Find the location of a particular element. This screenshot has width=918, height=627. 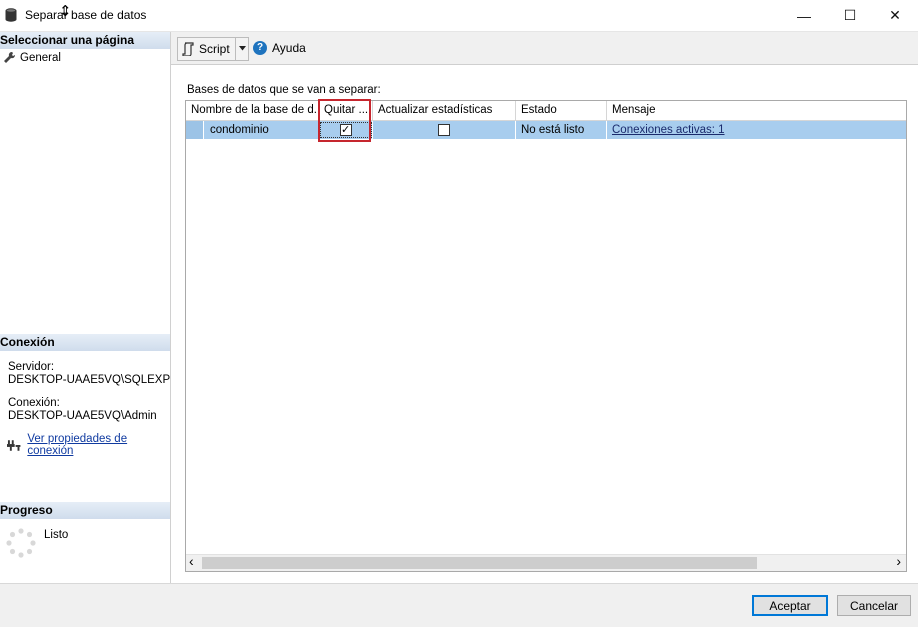

connection-value: DESKTOP-UAAE5VQ\Admin is located at coordinates (82, 416).